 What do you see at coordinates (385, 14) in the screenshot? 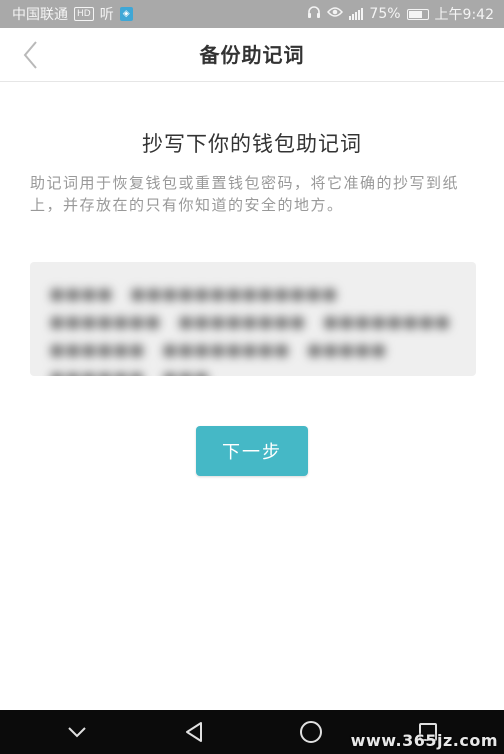
I see `battery-percent: 75%` at bounding box center [385, 14].